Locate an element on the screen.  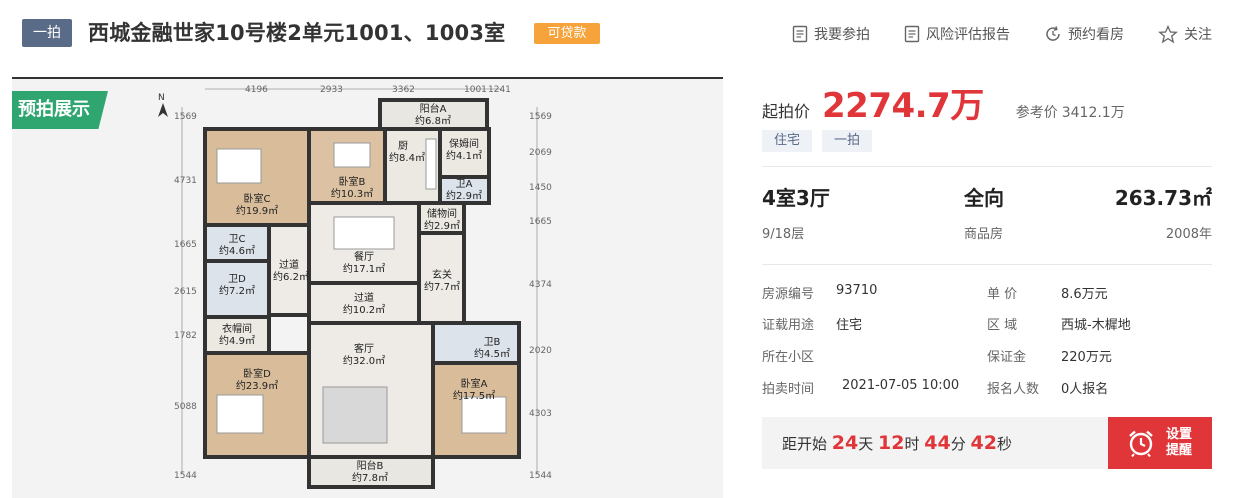
spec-area: 263.73㎡ 2008年 is located at coordinates (1163, 212).